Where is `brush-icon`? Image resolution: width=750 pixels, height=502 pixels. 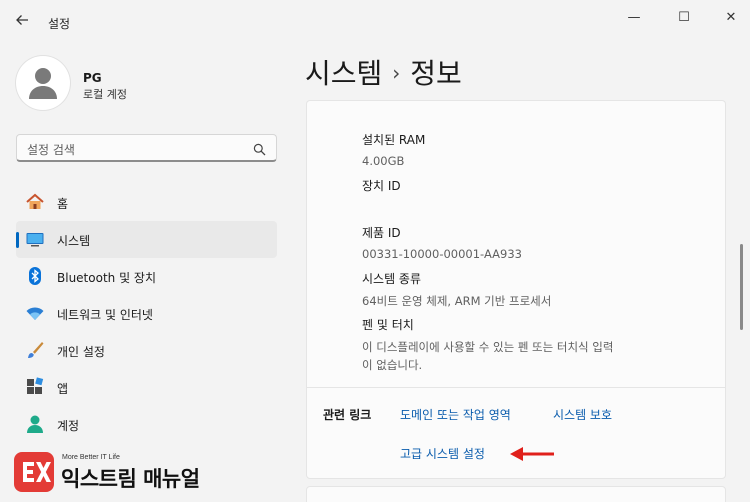 brush-icon is located at coordinates (35, 350).